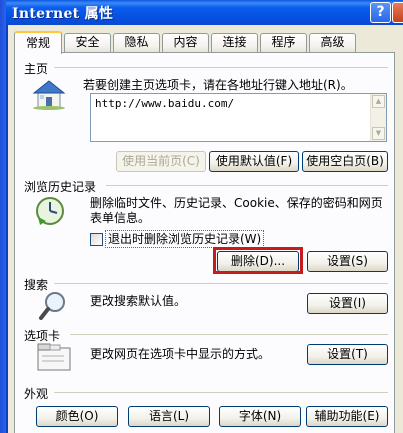  Describe the element at coordinates (50, 211) in the screenshot. I see `history-clock-icon` at that location.